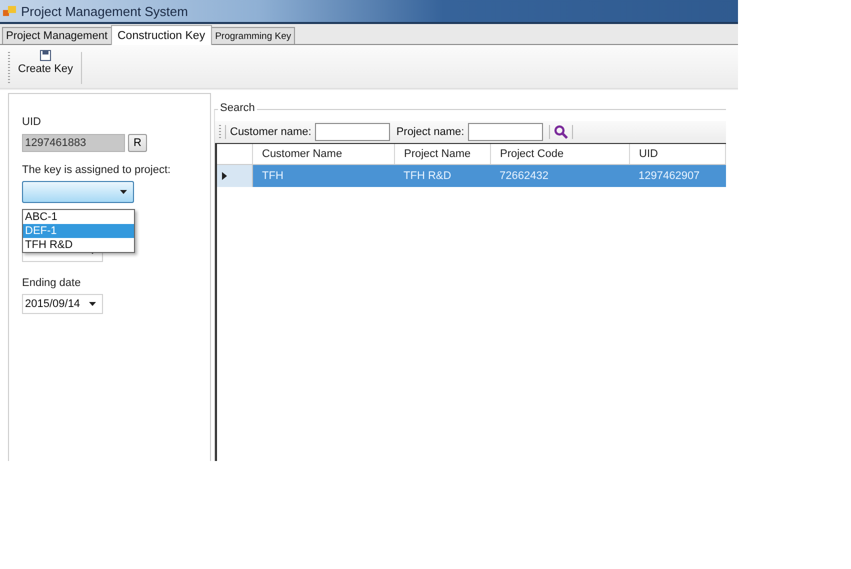  Describe the element at coordinates (430, 132) in the screenshot. I see `field-label: Project name:` at that location.